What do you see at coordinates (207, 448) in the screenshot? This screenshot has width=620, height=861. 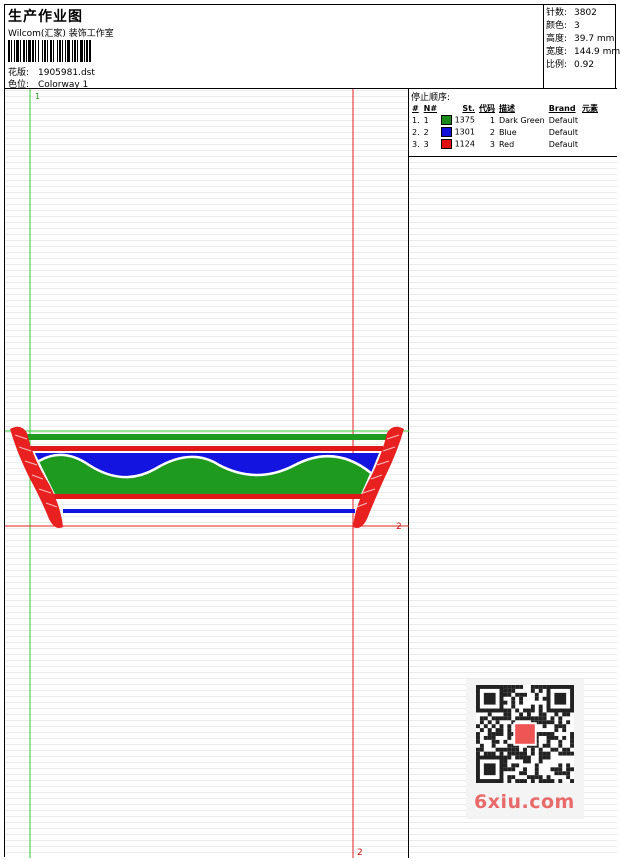 I see `red-upper-rim` at bounding box center [207, 448].